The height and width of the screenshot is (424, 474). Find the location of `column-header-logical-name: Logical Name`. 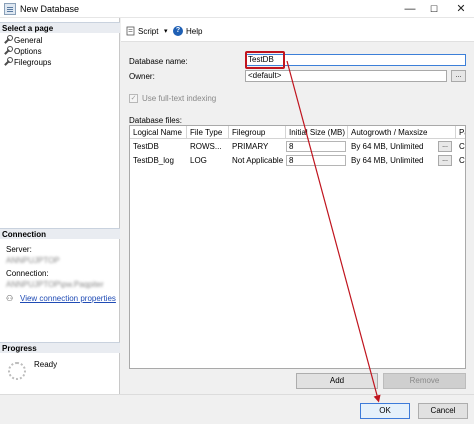

column-header-logical-name: Logical Name is located at coordinates (158, 132).